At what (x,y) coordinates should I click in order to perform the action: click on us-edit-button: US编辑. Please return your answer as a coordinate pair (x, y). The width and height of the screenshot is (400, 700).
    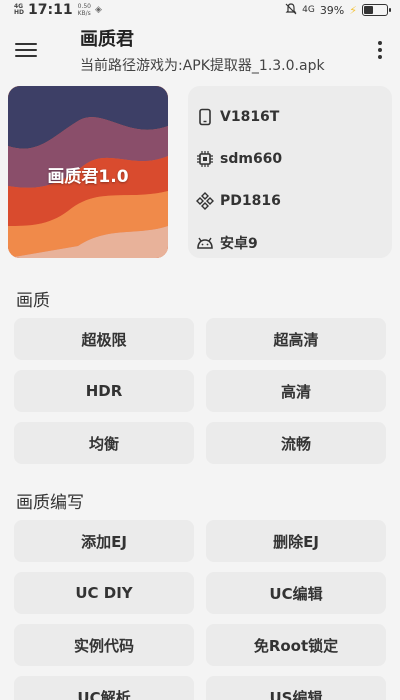
    Looking at the image, I should click on (296, 688).